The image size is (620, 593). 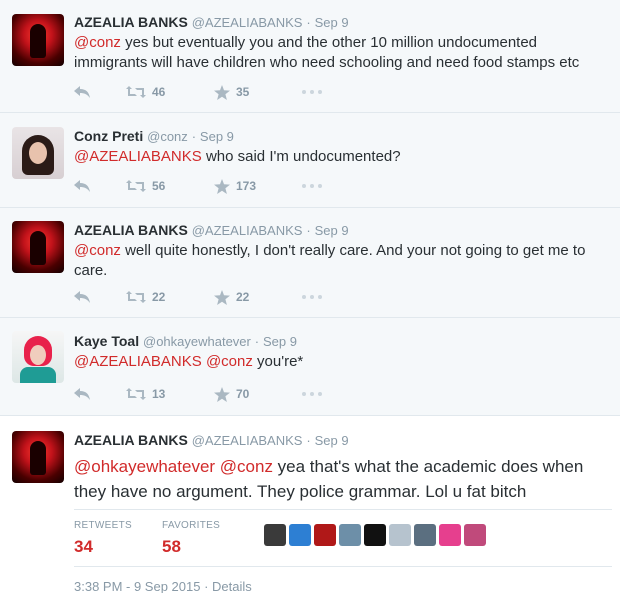 I want to click on favorites-stat: FAVORITES 58, so click(x=191, y=538).